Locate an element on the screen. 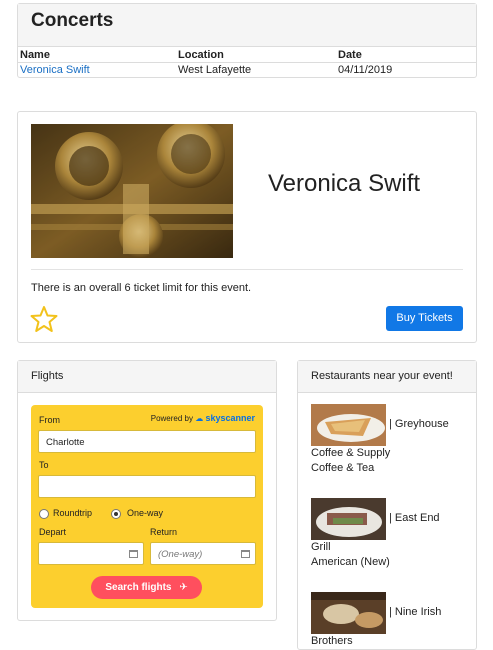 The height and width of the screenshot is (650, 493). from-input: Charlotte is located at coordinates (147, 441).